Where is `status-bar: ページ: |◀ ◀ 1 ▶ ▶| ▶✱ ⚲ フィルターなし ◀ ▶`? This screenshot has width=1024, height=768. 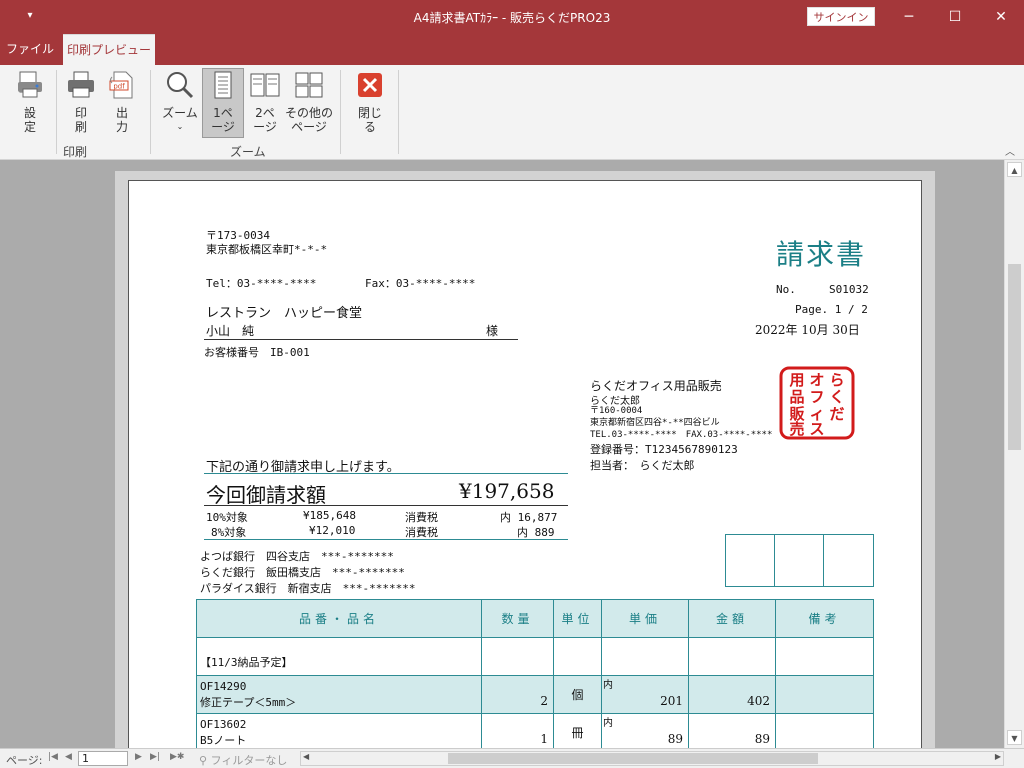 status-bar: ページ: |◀ ◀ 1 ▶ ▶| ▶✱ ⚲ フィルターなし ◀ ▶ is located at coordinates (512, 758).